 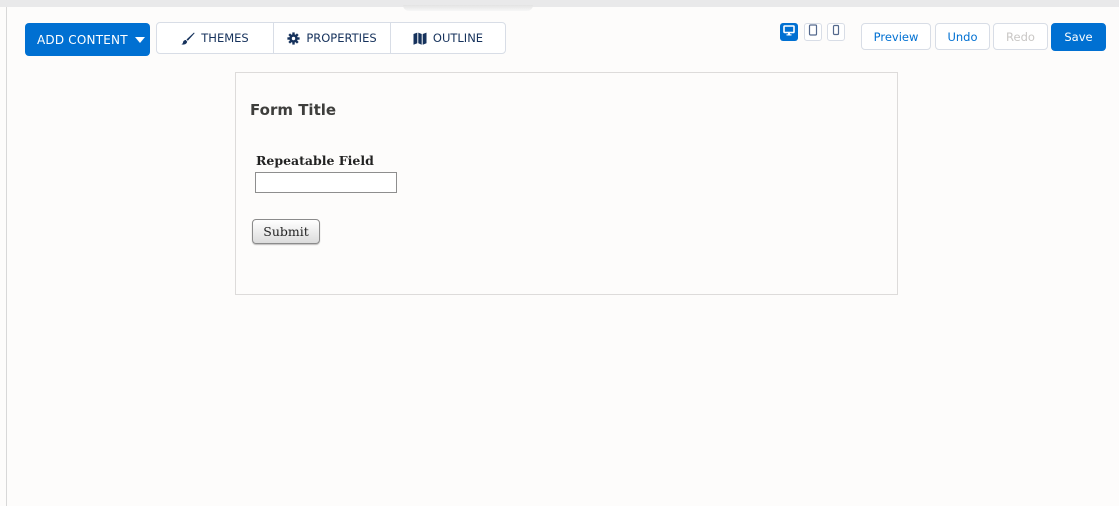 I want to click on gear-icon, so click(x=293, y=38).